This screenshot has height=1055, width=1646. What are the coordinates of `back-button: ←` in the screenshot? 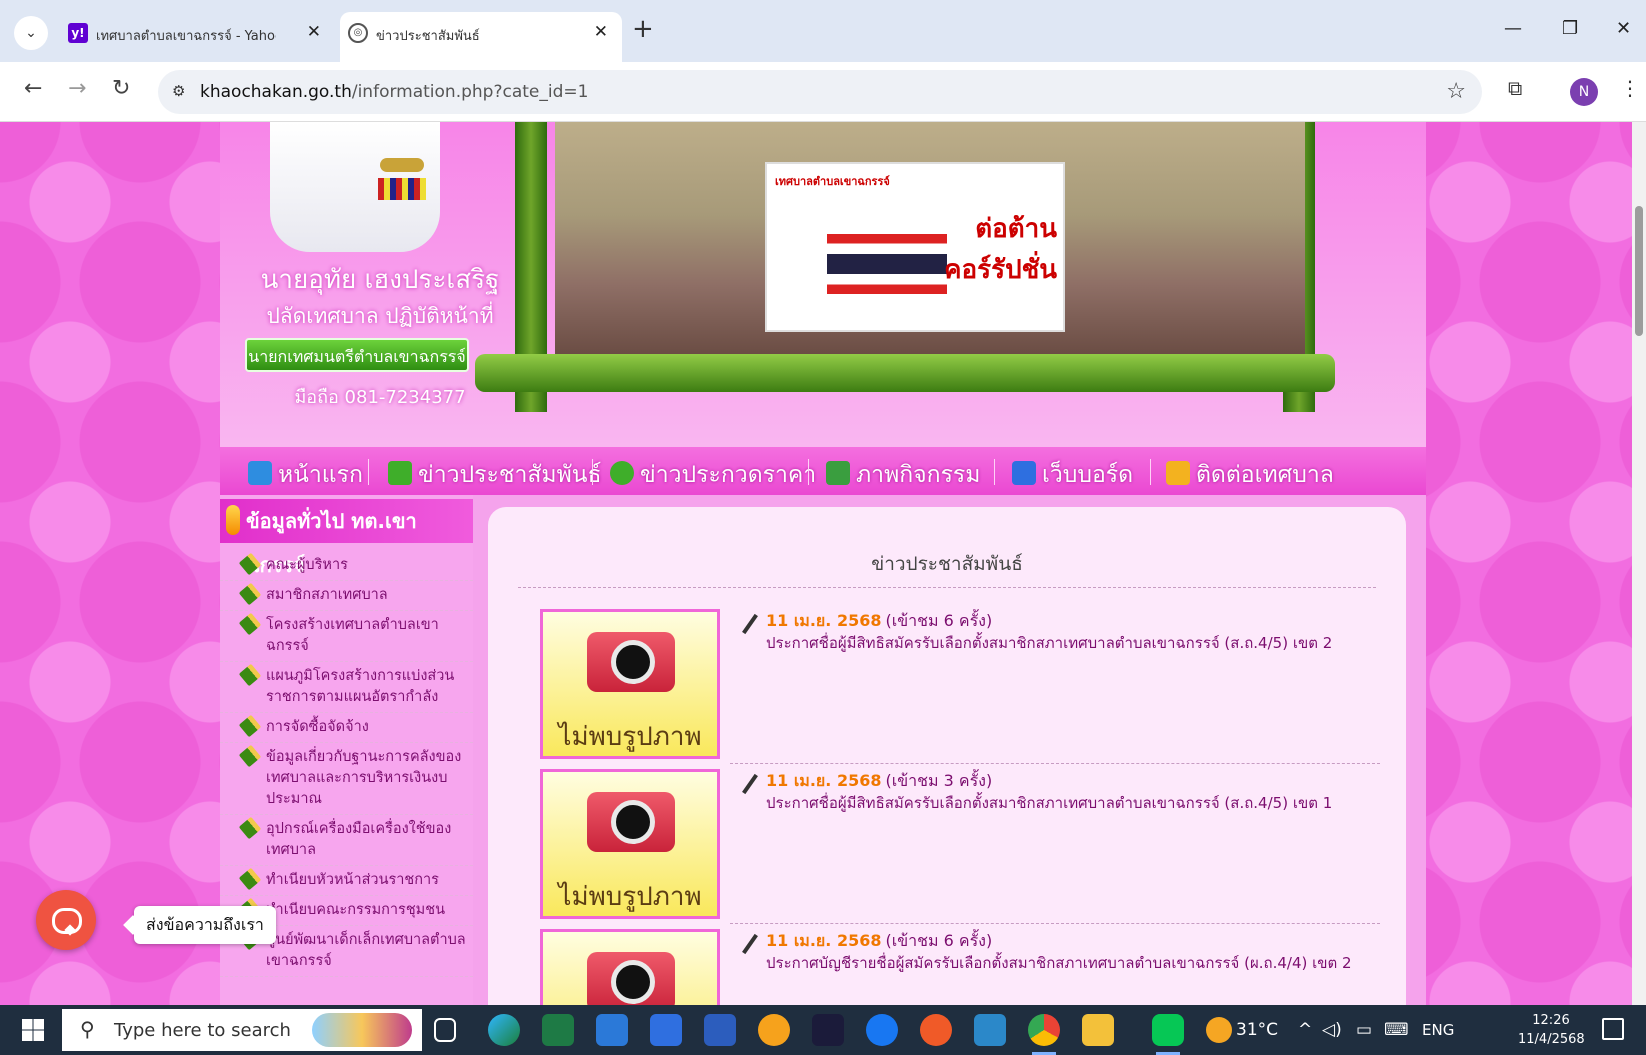 It's located at (33, 88).